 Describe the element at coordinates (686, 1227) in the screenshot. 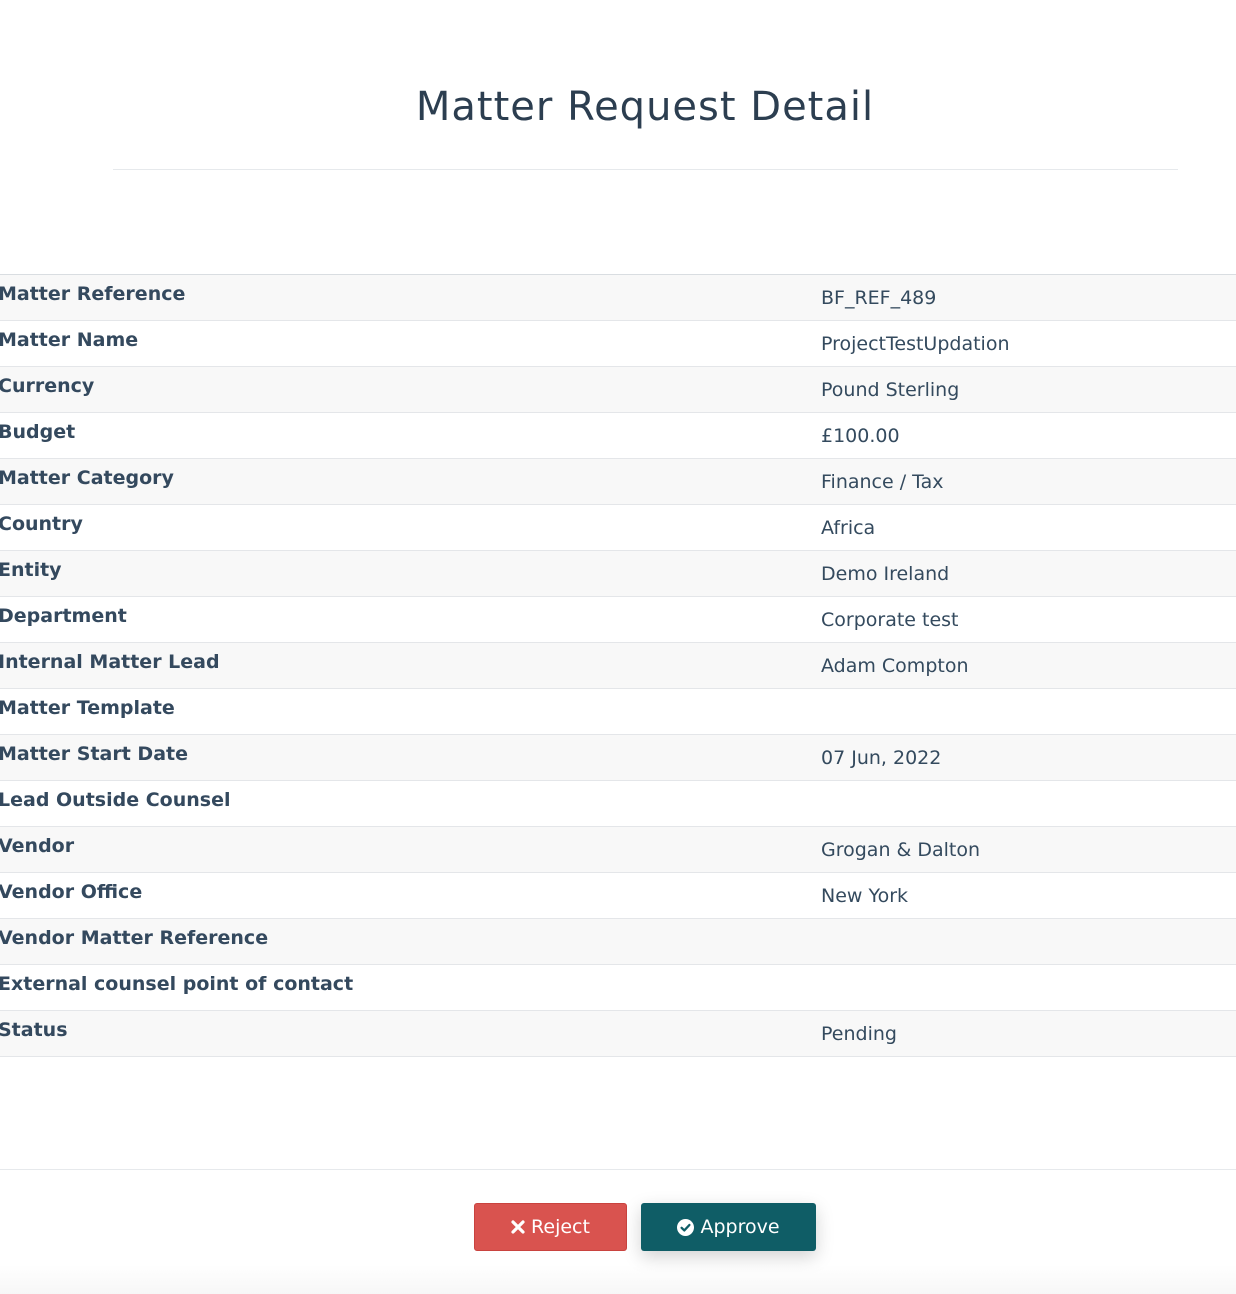

I see `check-circle-icon` at that location.